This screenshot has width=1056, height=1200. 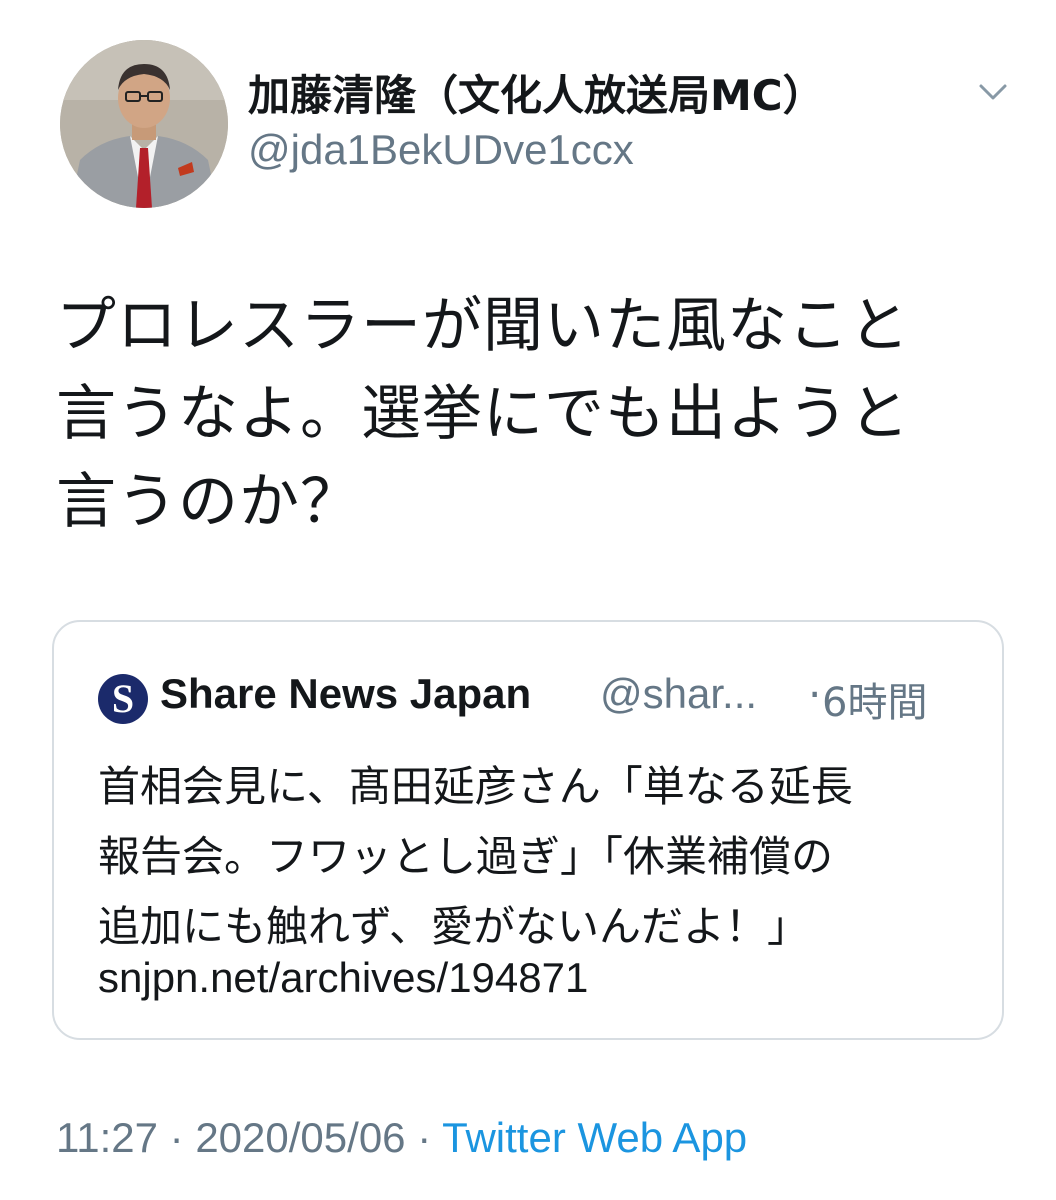 I want to click on share-news-logo-icon: S, so click(x=123, y=699).